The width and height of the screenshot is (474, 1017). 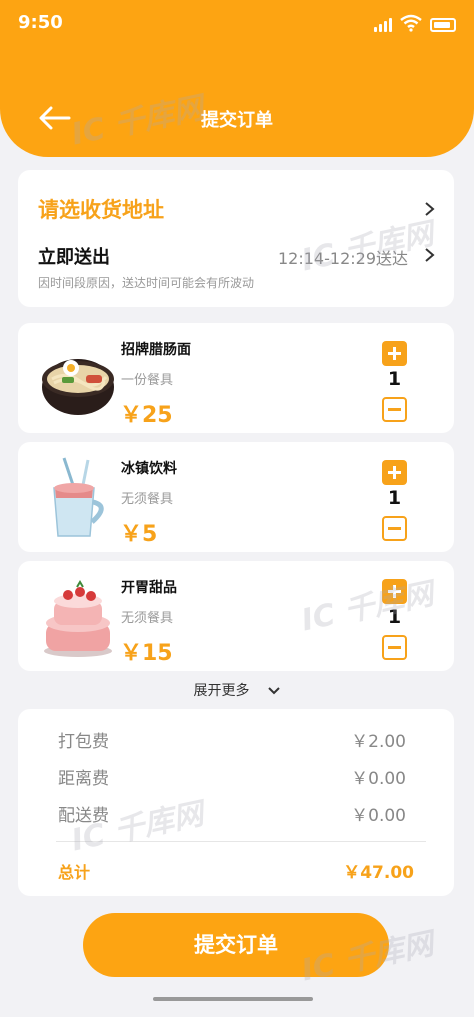 I want to click on total-label: 总计, so click(x=74, y=872).